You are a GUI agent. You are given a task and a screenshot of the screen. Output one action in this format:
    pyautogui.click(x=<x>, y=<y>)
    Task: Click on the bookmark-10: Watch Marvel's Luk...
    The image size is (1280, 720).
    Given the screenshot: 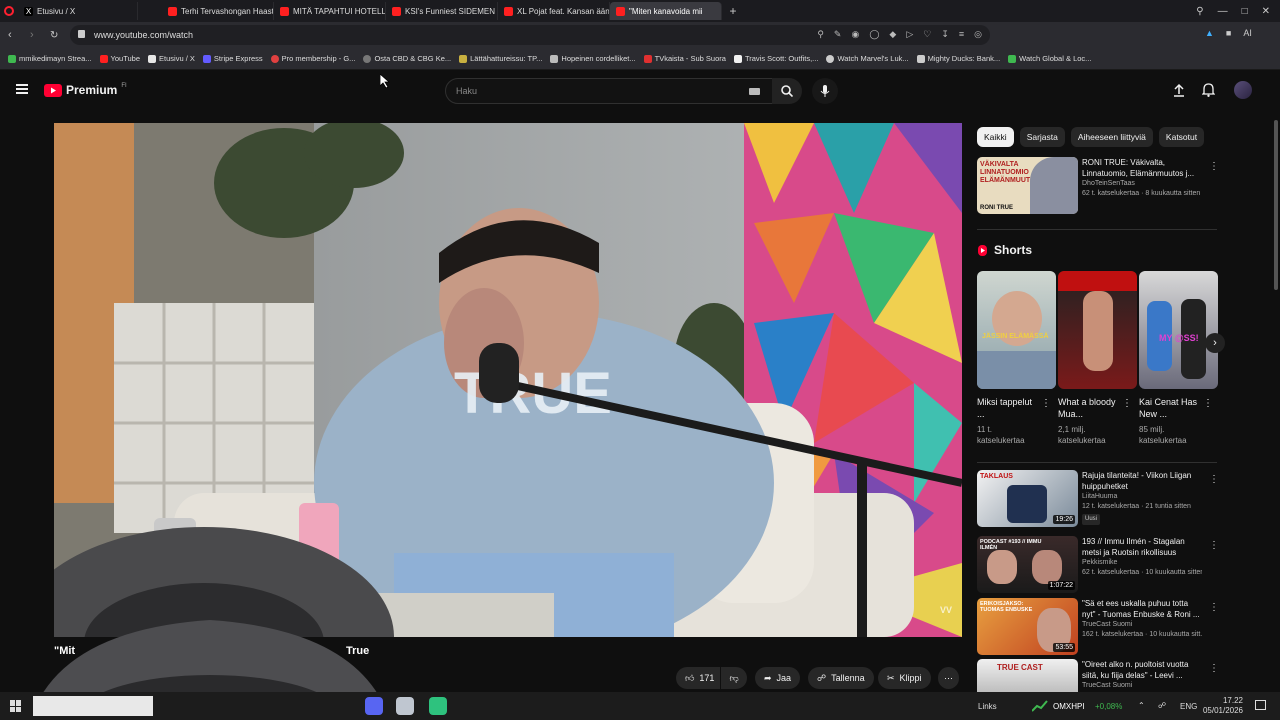 What is the action you would take?
    pyautogui.click(x=867, y=58)
    